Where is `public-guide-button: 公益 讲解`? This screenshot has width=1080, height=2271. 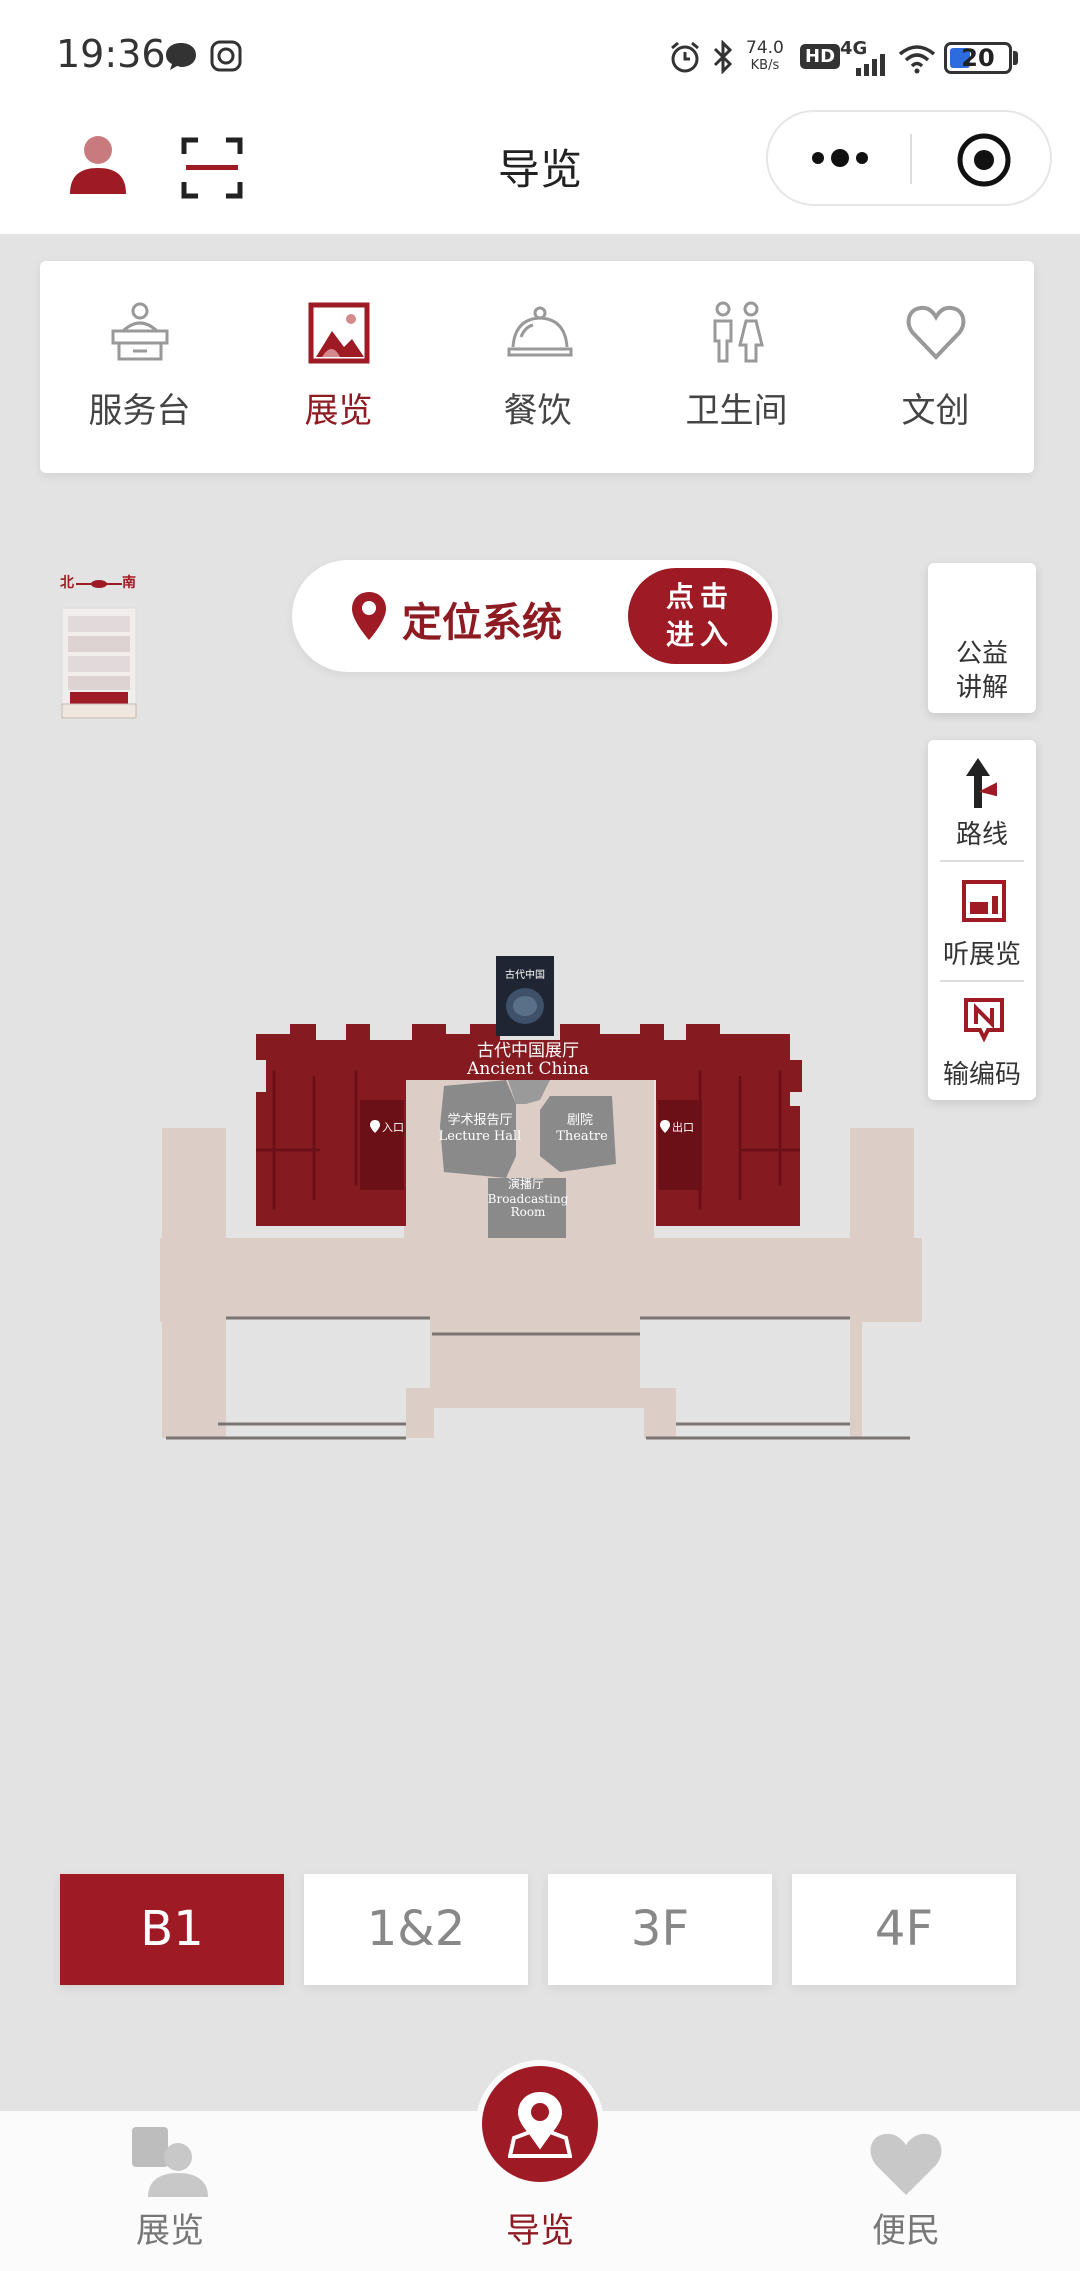
public-guide-button: 公益 讲解 is located at coordinates (982, 638).